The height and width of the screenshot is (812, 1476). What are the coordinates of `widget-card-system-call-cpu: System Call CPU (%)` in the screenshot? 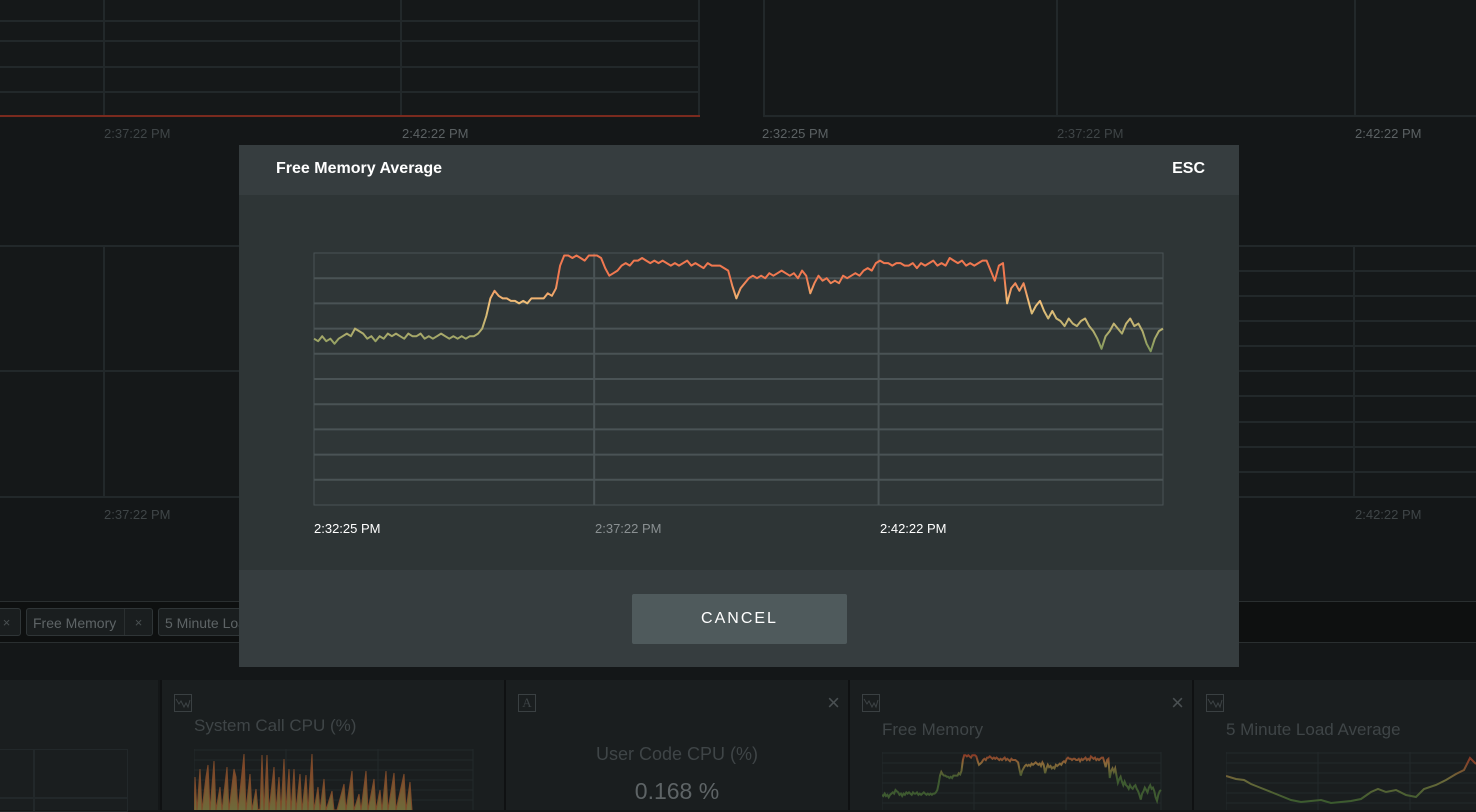 It's located at (332, 745).